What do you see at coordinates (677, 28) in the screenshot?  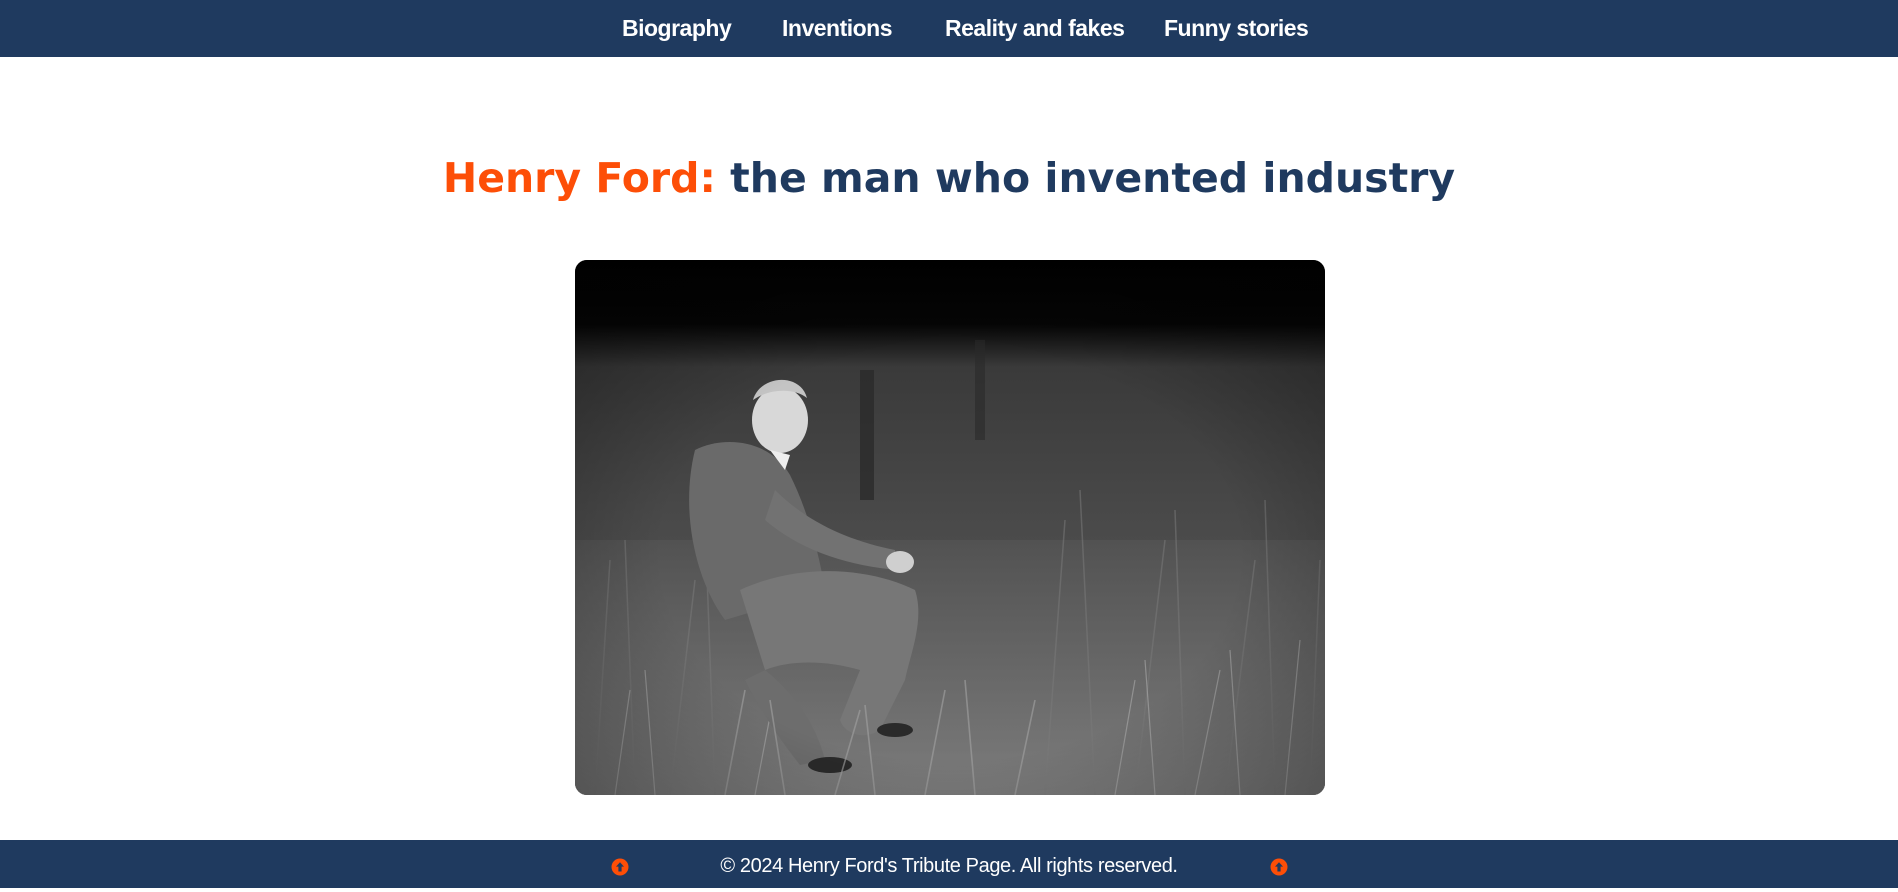 I see `nav-link-biography: Biography` at bounding box center [677, 28].